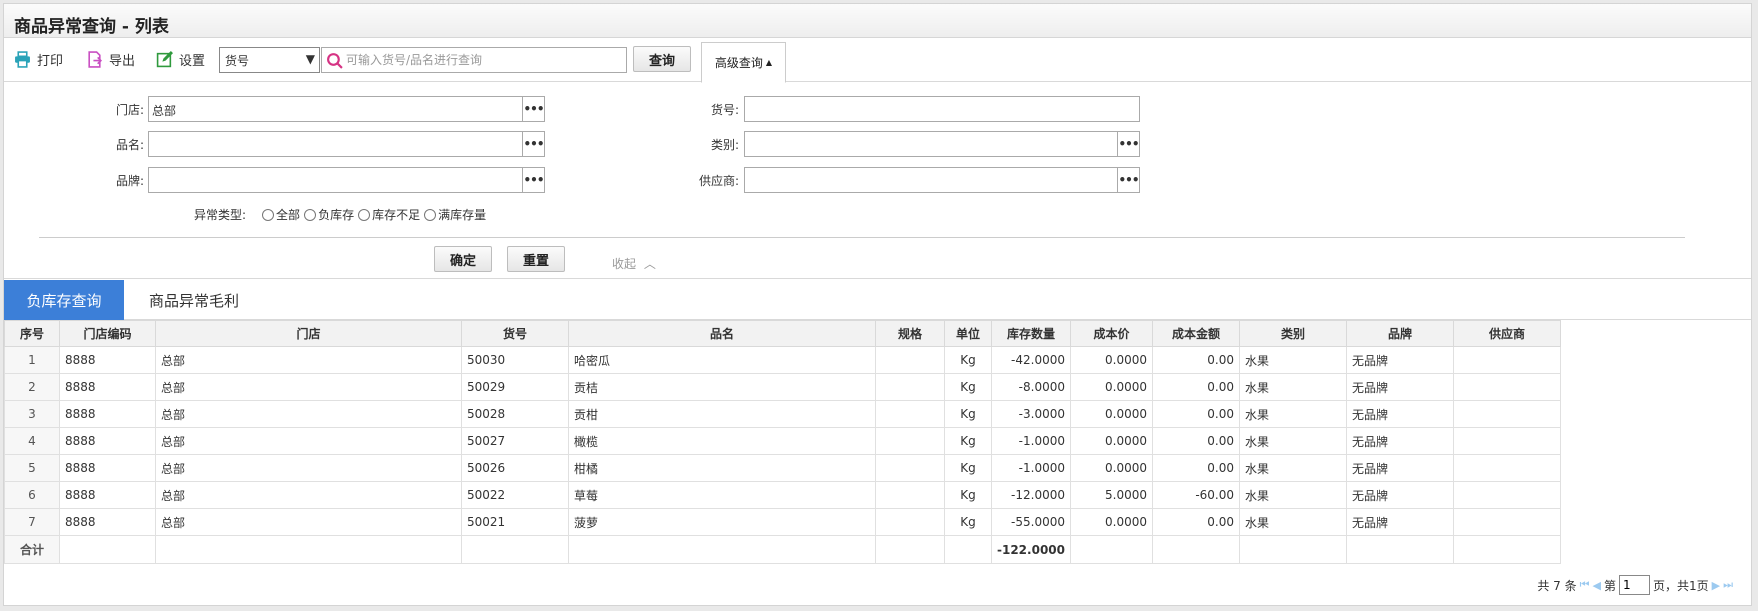 The width and height of the screenshot is (1758, 611). I want to click on table-cell: 4, so click(32, 441).